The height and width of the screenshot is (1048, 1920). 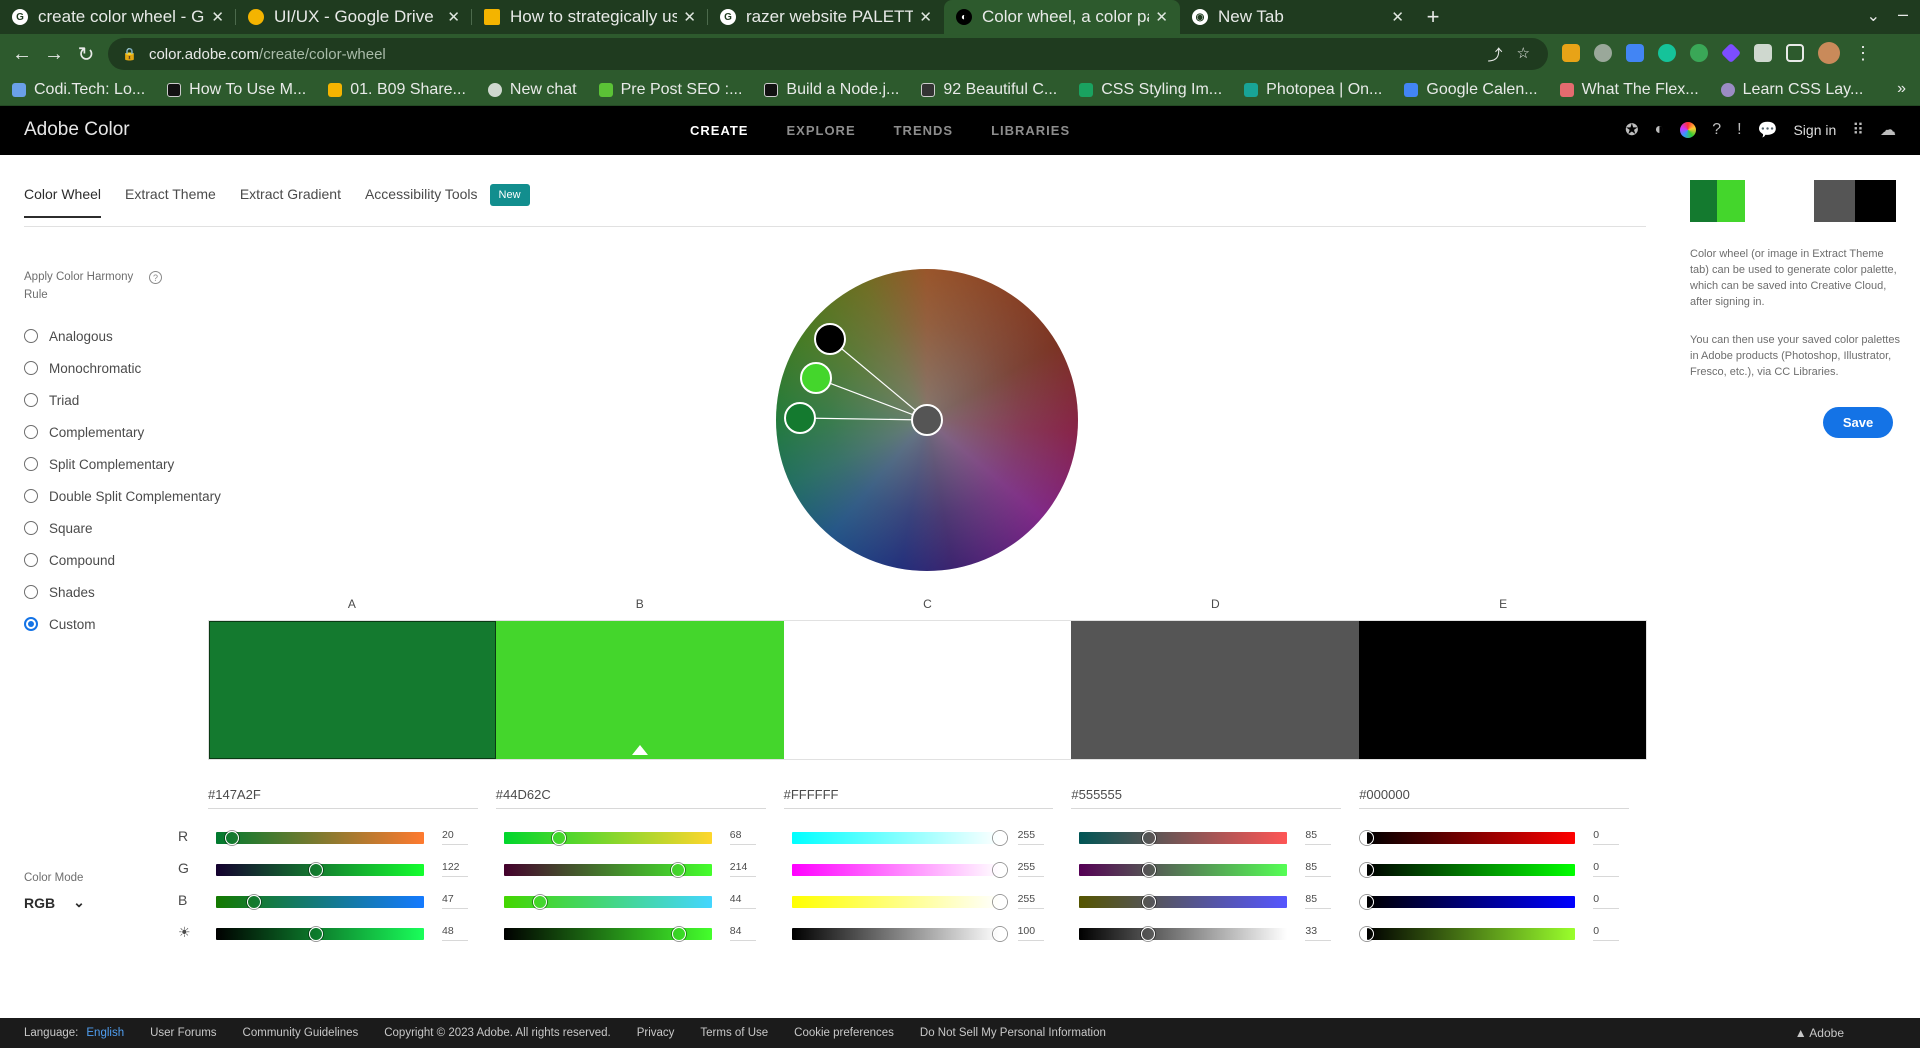 What do you see at coordinates (122, 592) in the screenshot?
I see `rule-shades: Shades` at bounding box center [122, 592].